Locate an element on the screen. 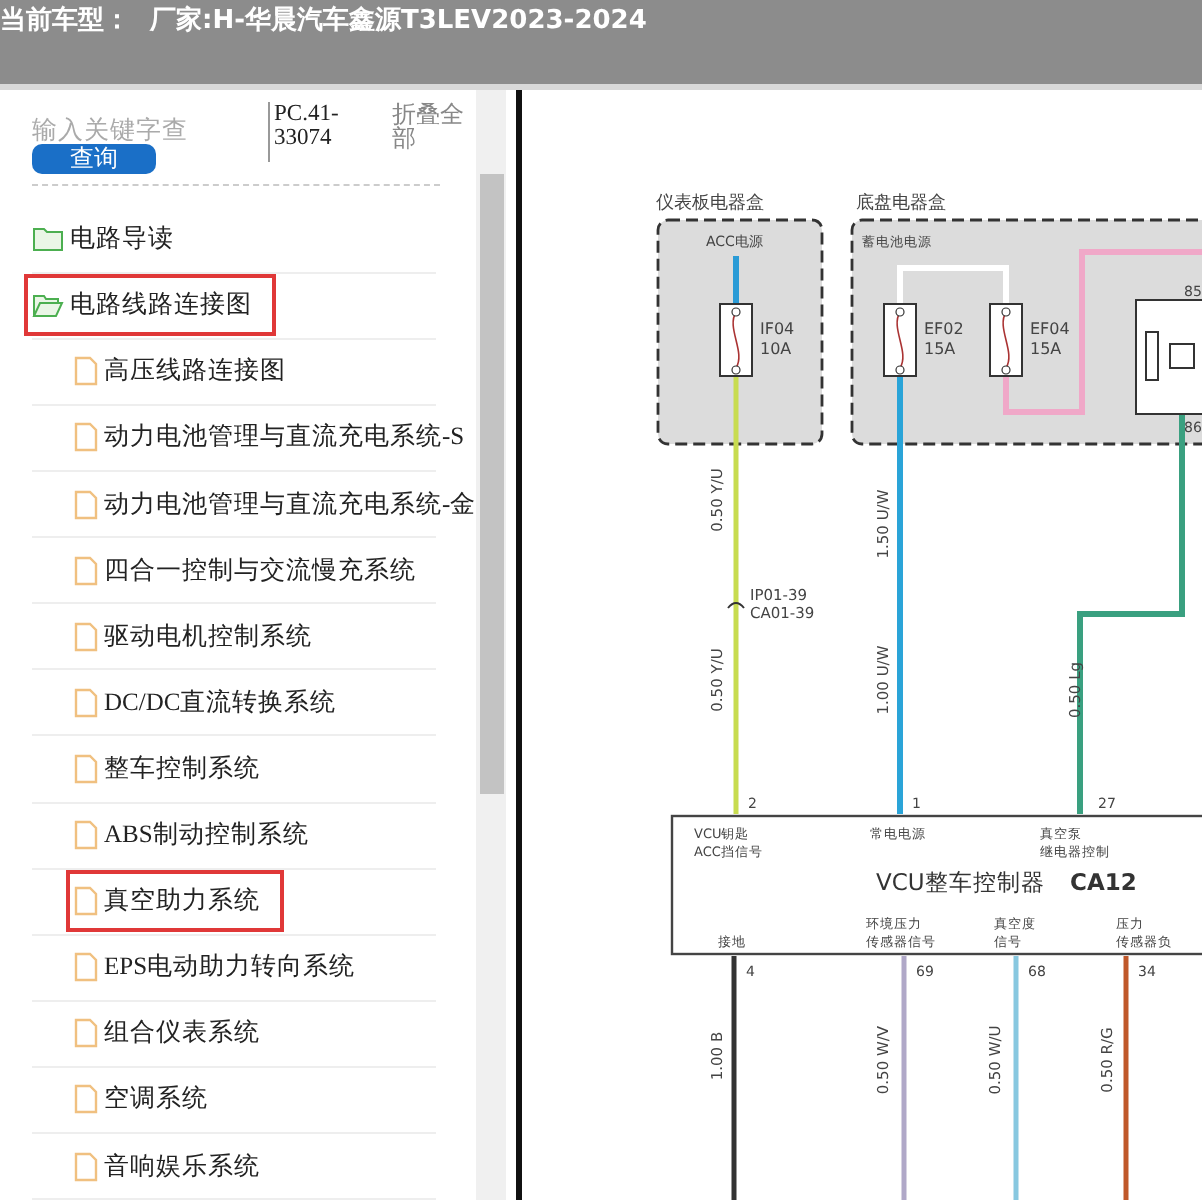 The height and width of the screenshot is (1200, 1202). tree-item: 驱动电机控制系统 is located at coordinates (193, 636).